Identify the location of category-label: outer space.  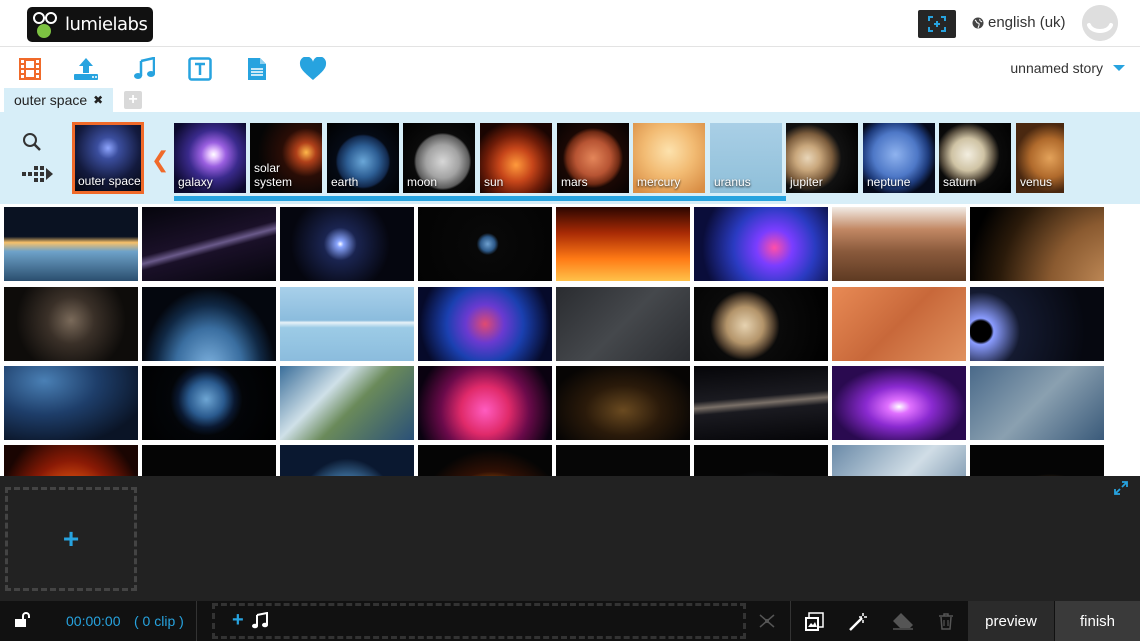
(109, 181).